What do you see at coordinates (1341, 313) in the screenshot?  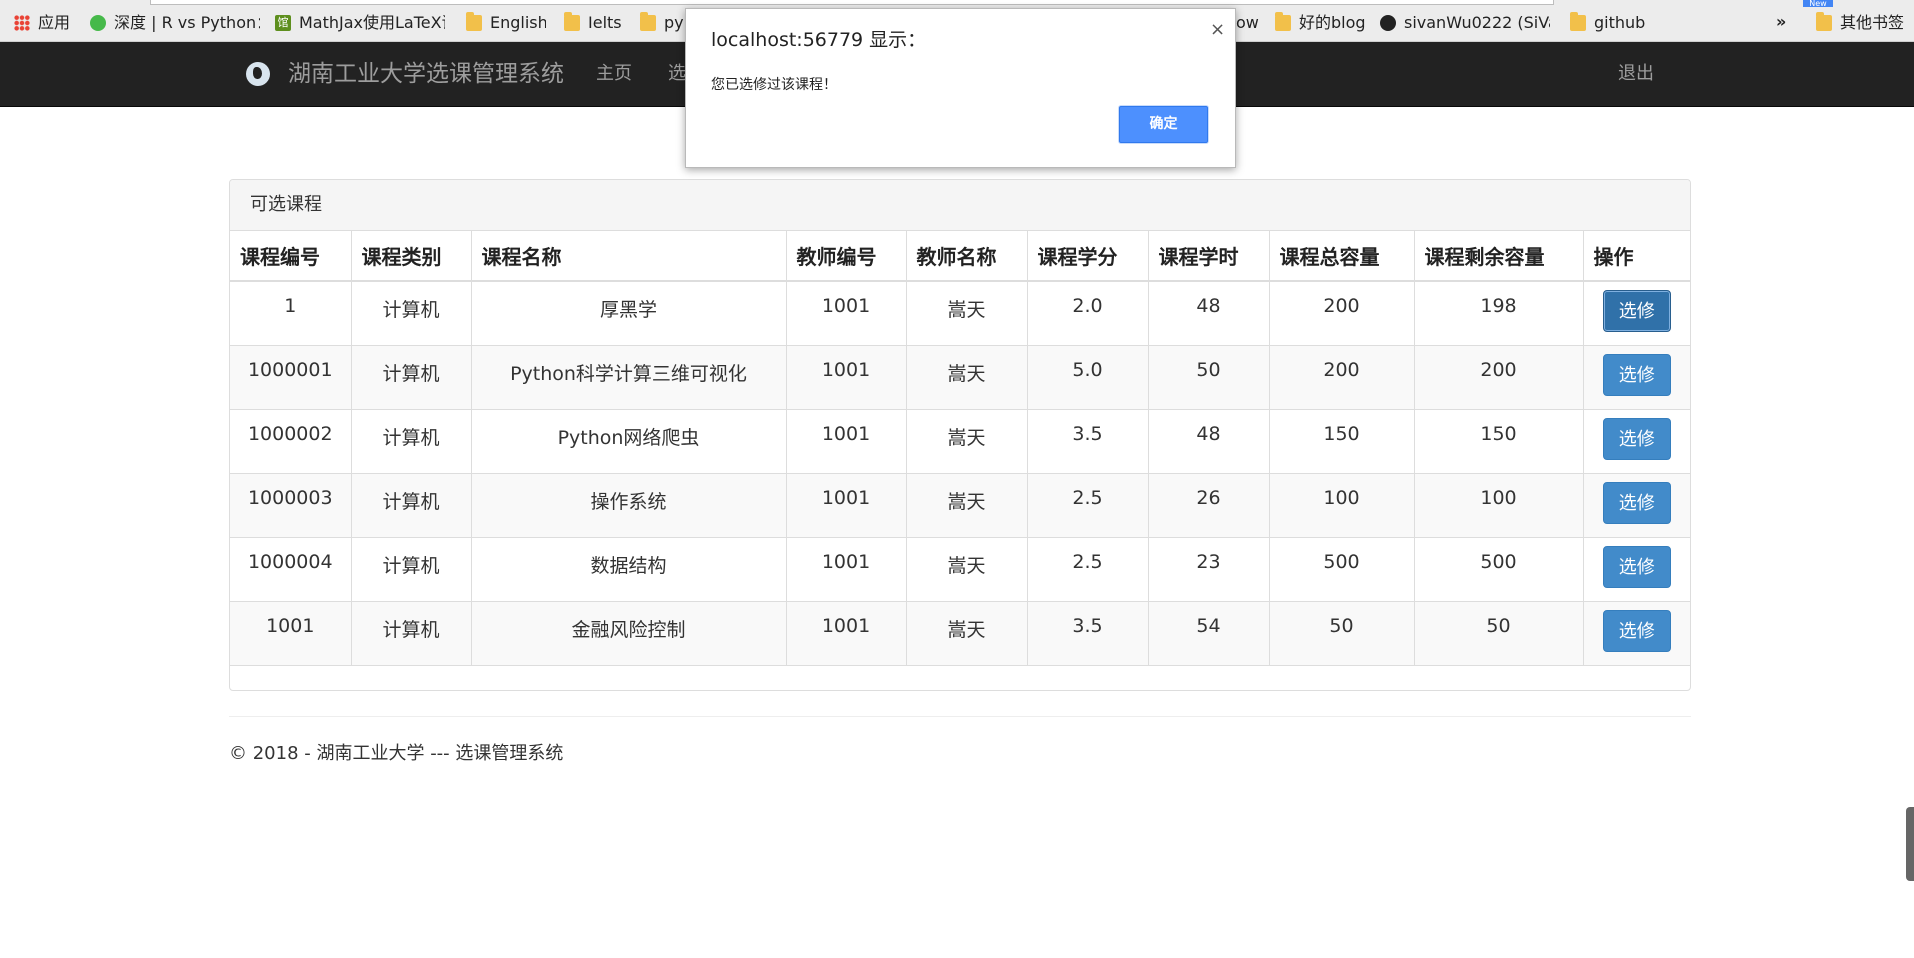 I see `capacity-cell: 200` at bounding box center [1341, 313].